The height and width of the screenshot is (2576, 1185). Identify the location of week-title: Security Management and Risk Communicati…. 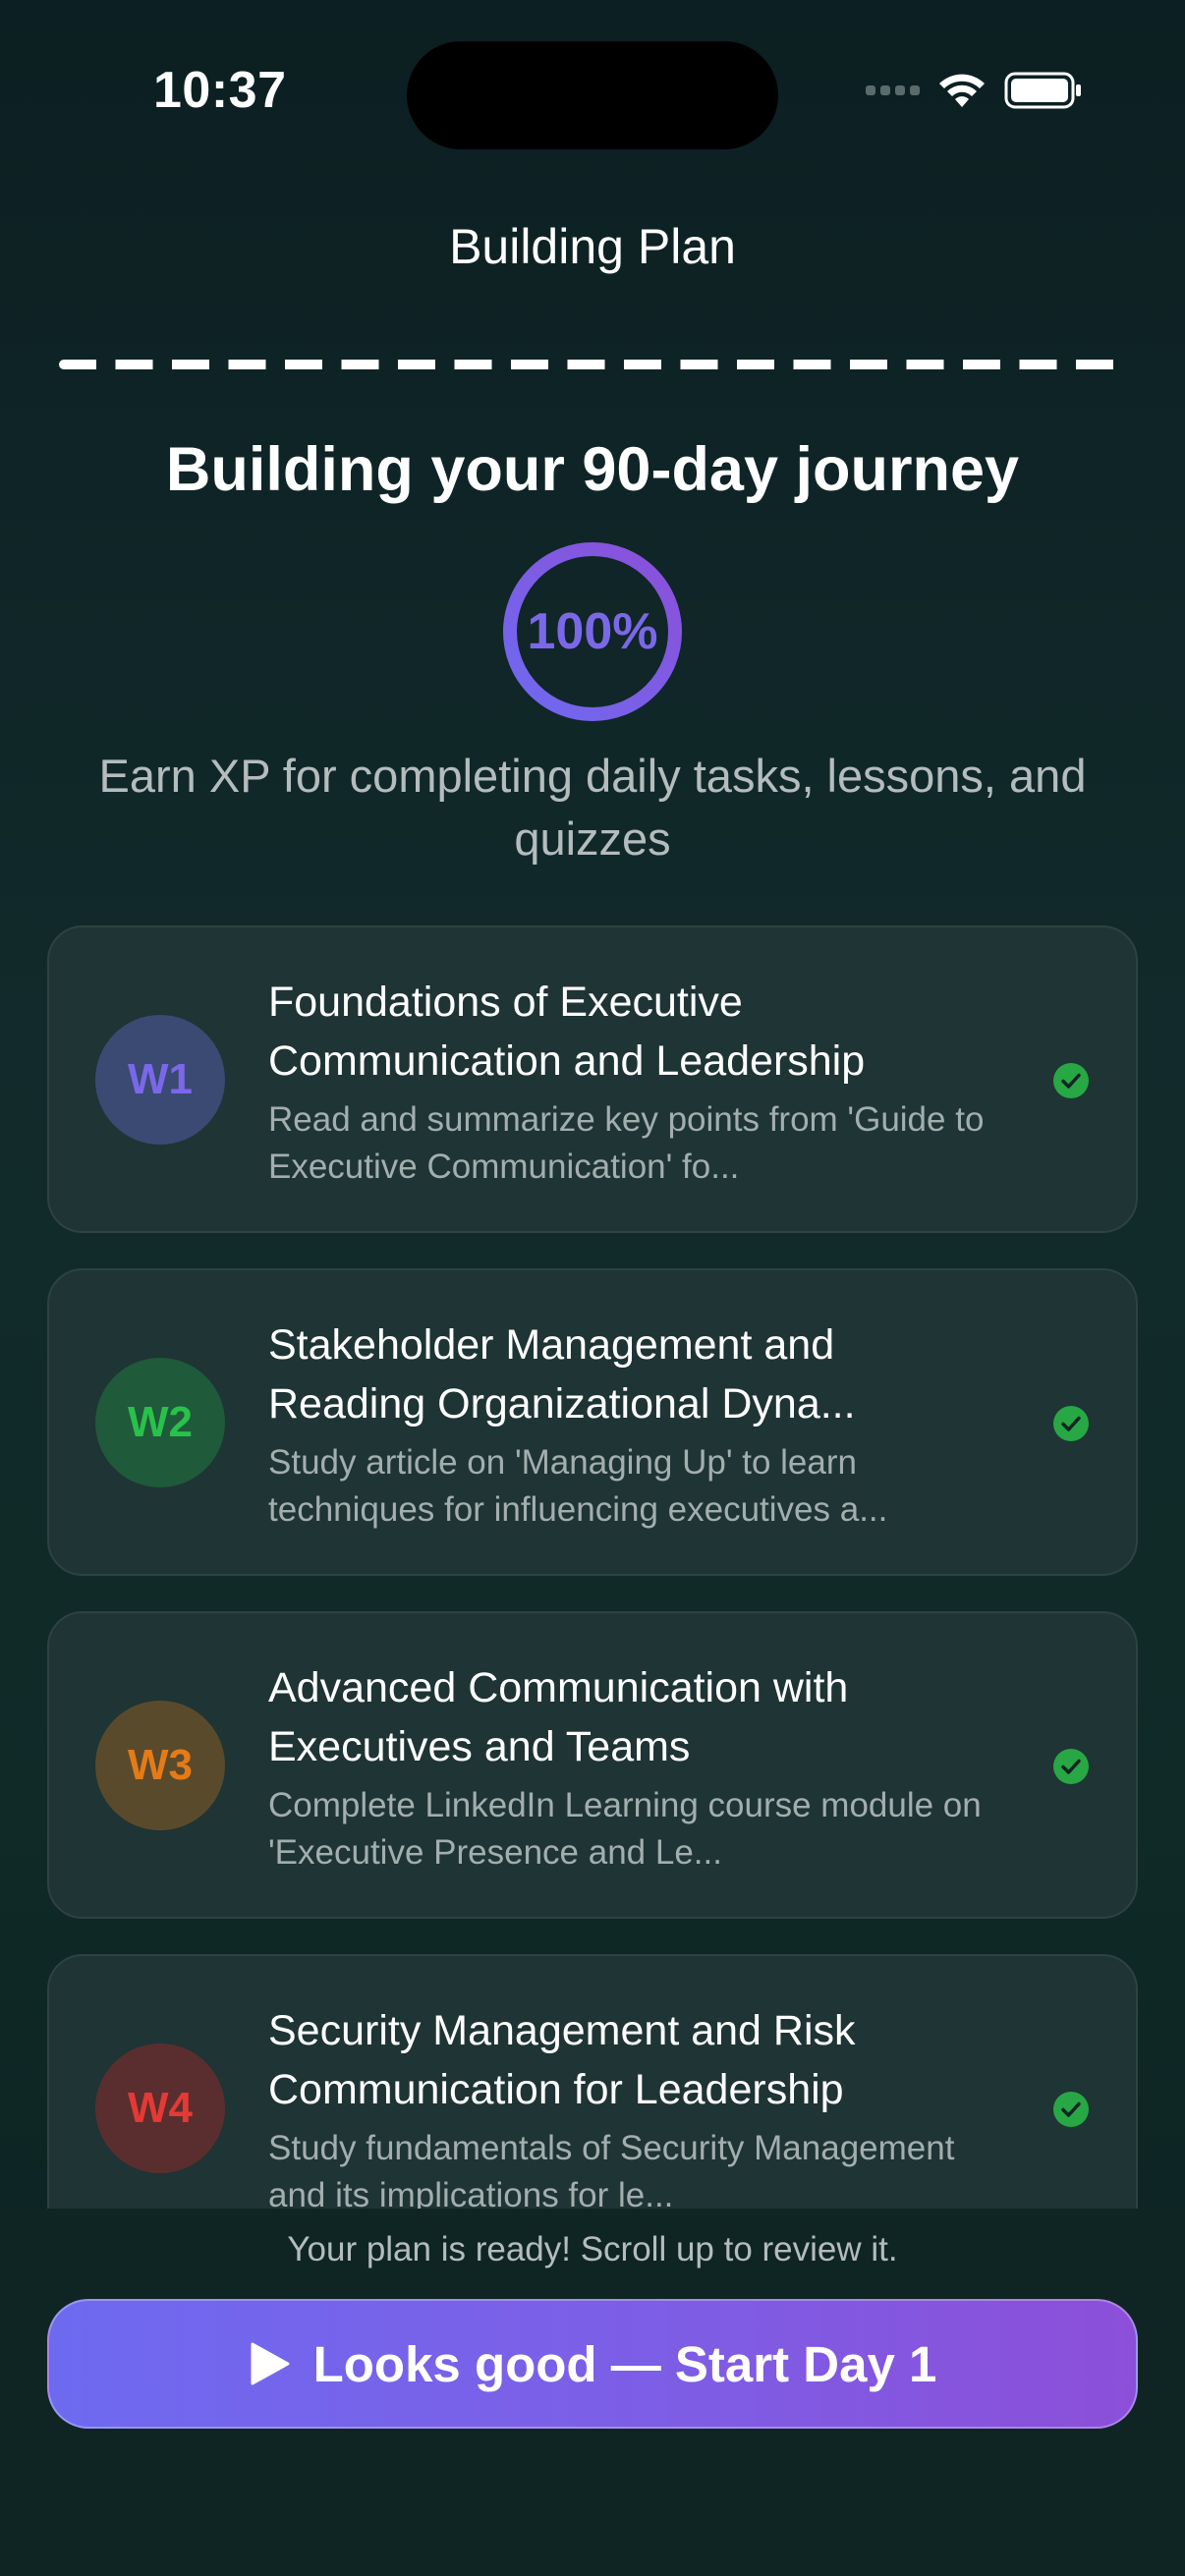
(562, 2060).